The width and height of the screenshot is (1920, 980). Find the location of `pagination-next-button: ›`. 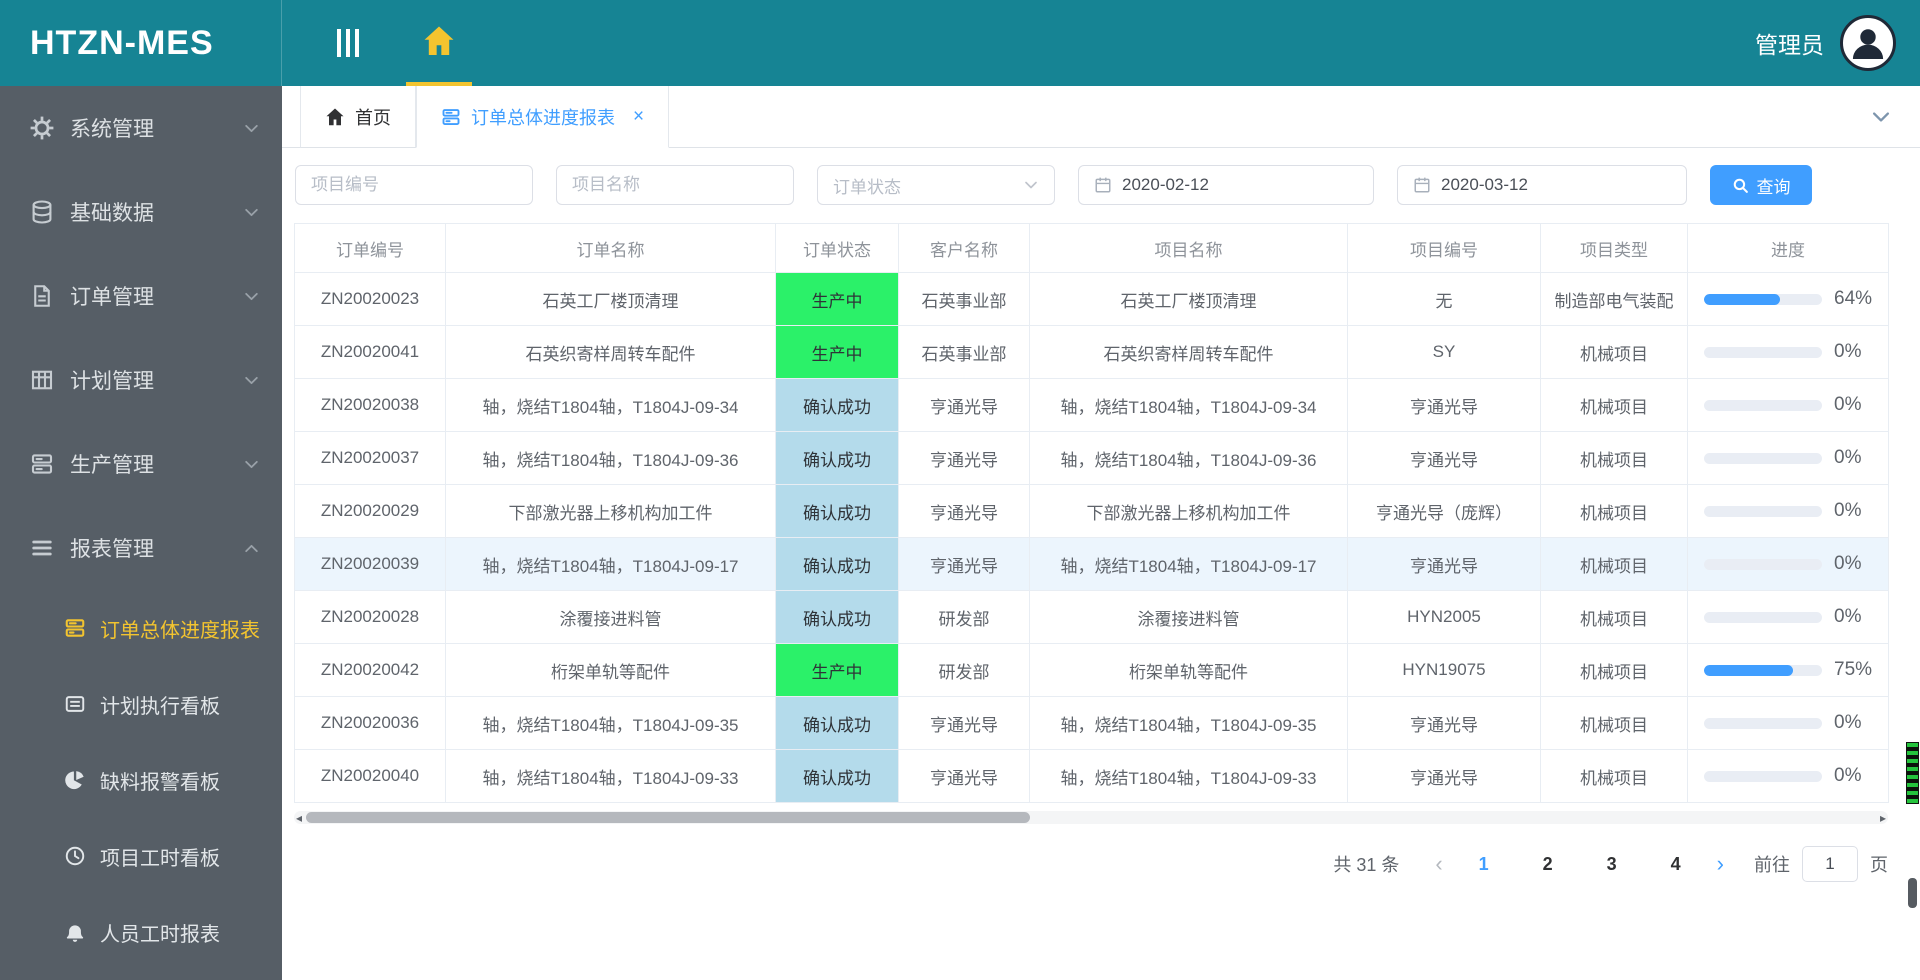

pagination-next-button: › is located at coordinates (1720, 864).